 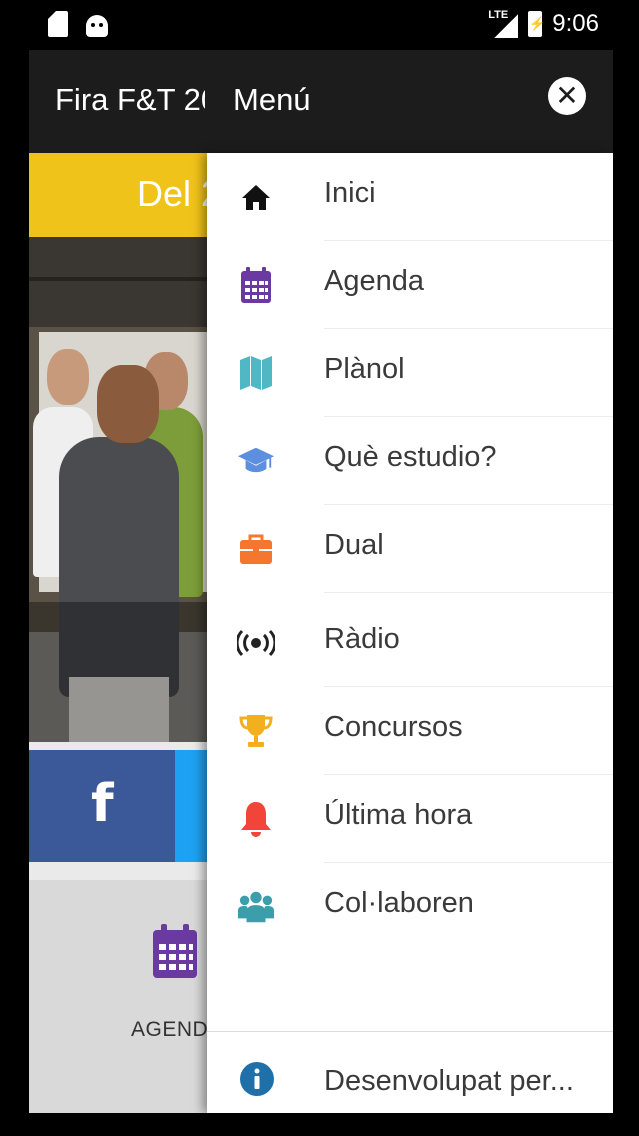 What do you see at coordinates (410, 1031) in the screenshot?
I see `divider` at bounding box center [410, 1031].